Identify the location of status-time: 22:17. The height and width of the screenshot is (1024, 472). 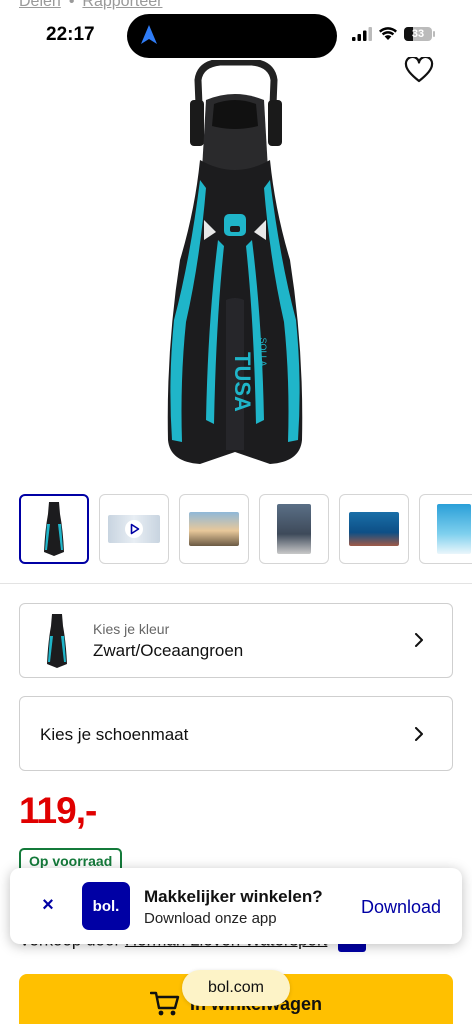
(70, 34).